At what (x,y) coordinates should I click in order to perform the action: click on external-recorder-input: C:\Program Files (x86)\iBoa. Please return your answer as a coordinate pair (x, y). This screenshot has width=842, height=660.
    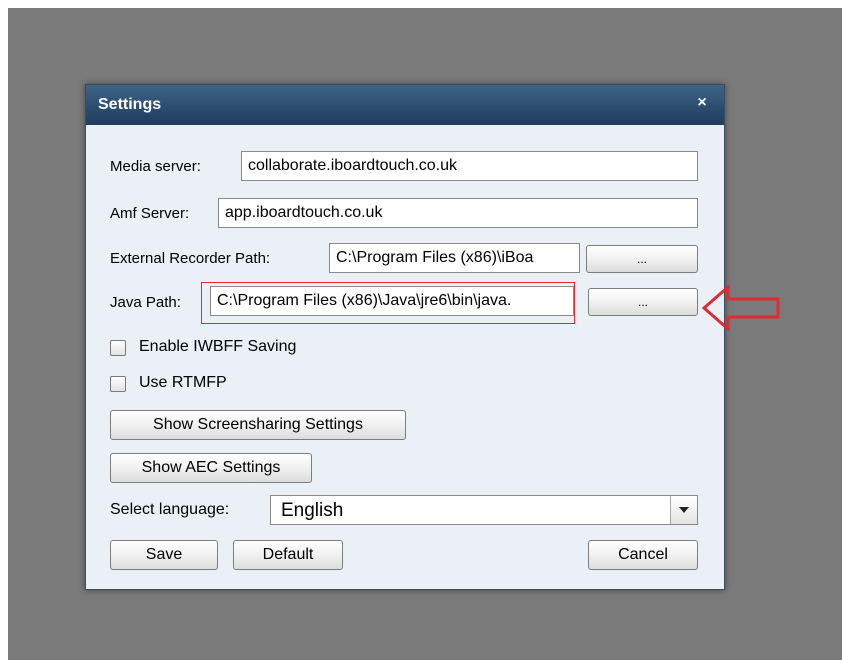
    Looking at the image, I should click on (454, 258).